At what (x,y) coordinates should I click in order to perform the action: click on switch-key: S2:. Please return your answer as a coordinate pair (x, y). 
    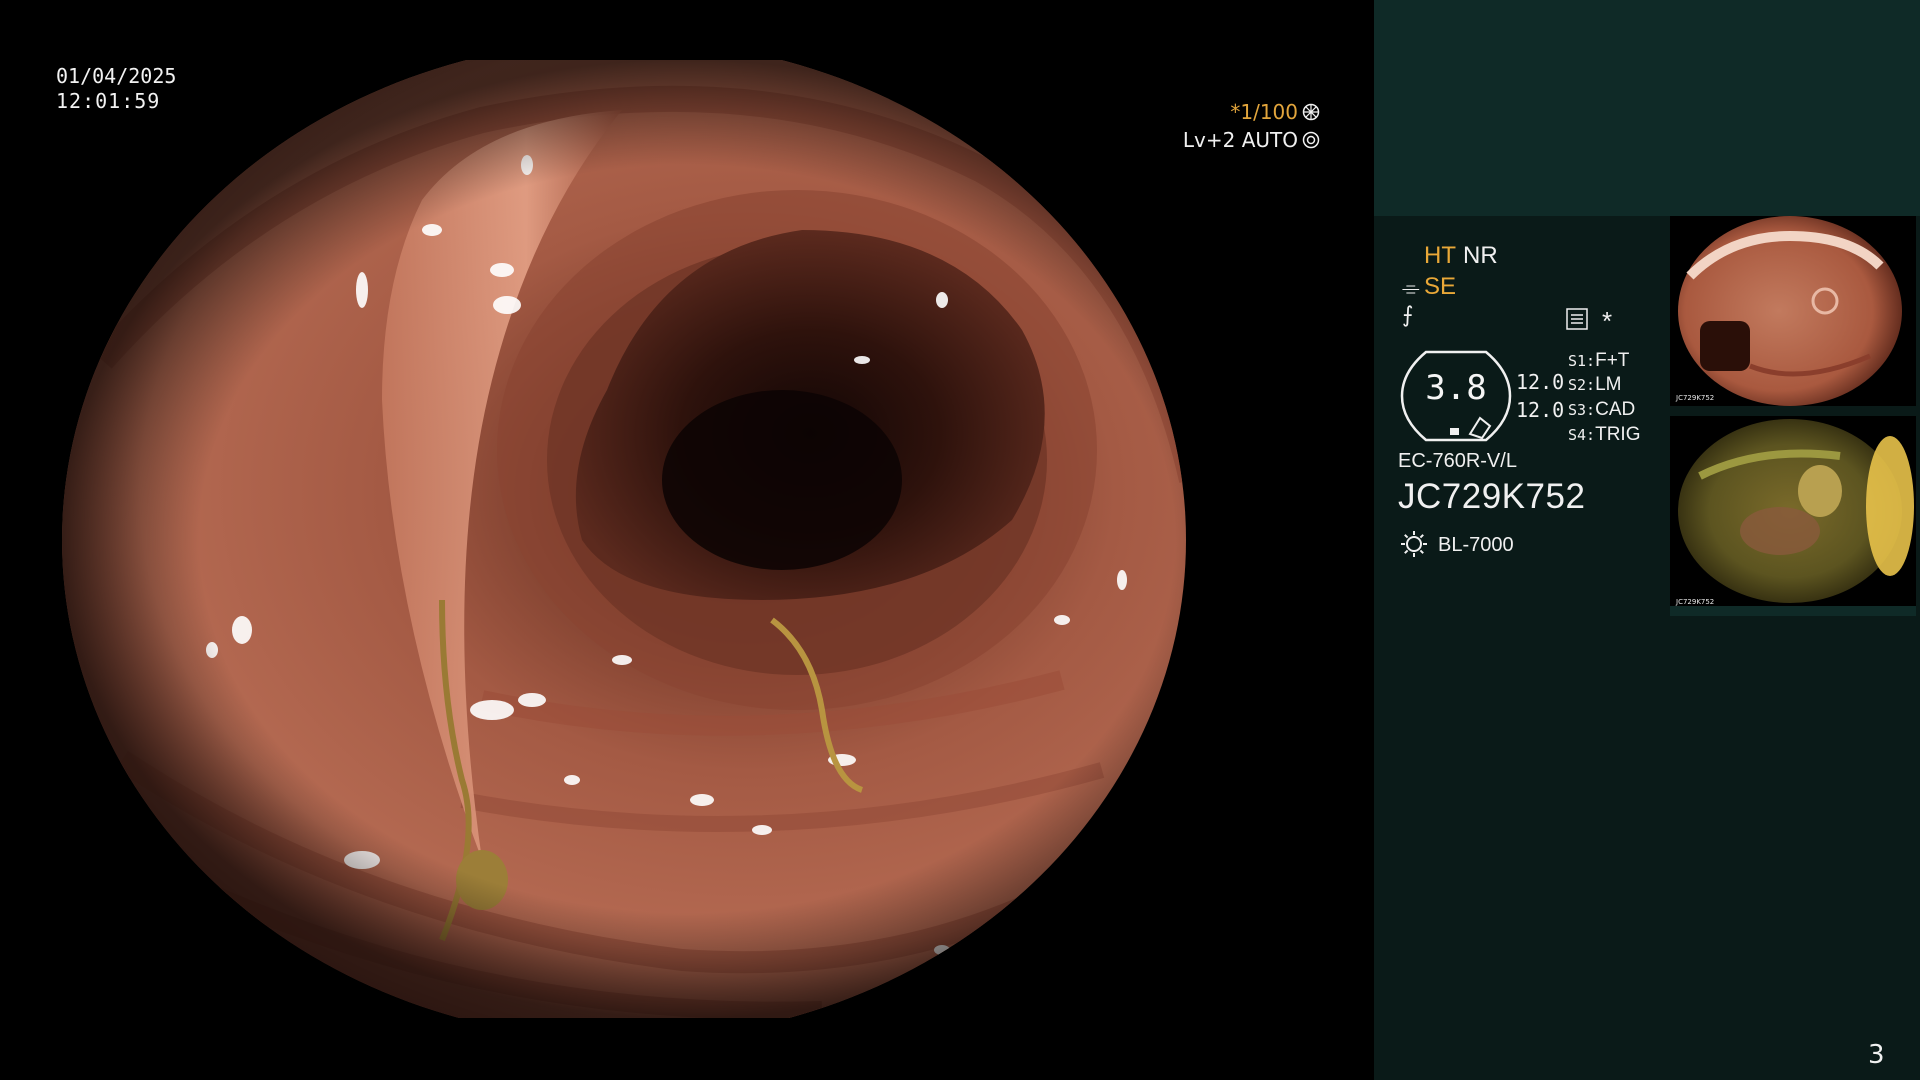
    Looking at the image, I should click on (1582, 385).